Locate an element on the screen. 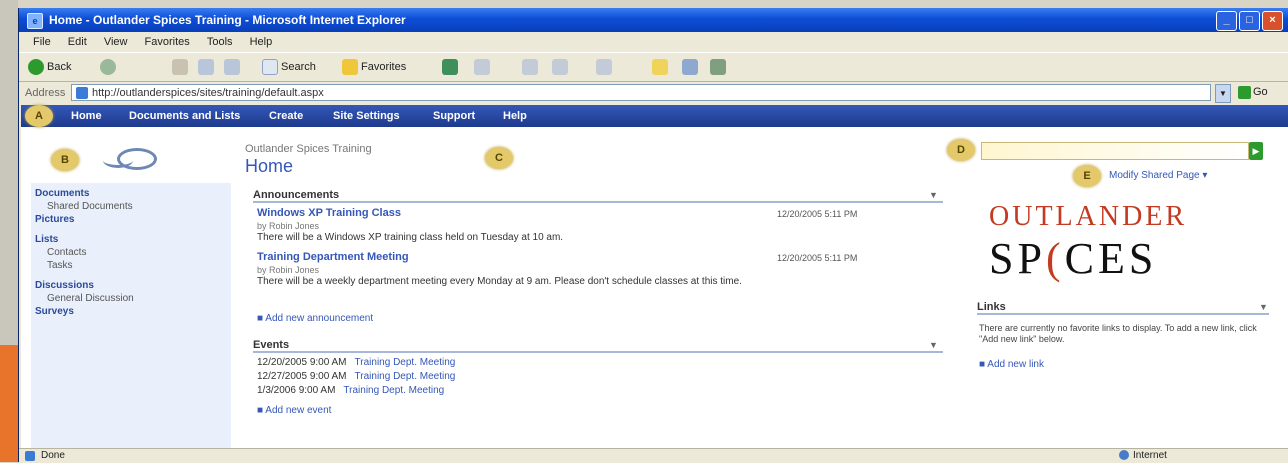 This screenshot has height=463, width=1288. announcements-menu-arrow: ▼ is located at coordinates (933, 195).